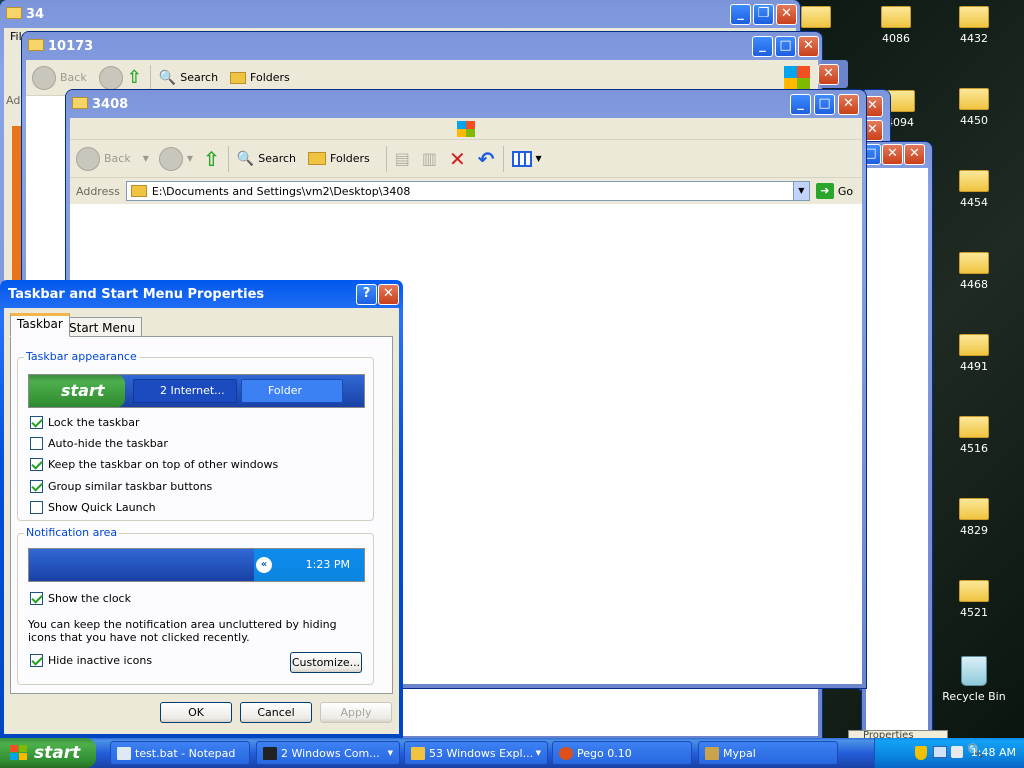 The image size is (1024, 768). What do you see at coordinates (622, 753) in the screenshot?
I see `taskbar-item-pego: Pego 0.10` at bounding box center [622, 753].